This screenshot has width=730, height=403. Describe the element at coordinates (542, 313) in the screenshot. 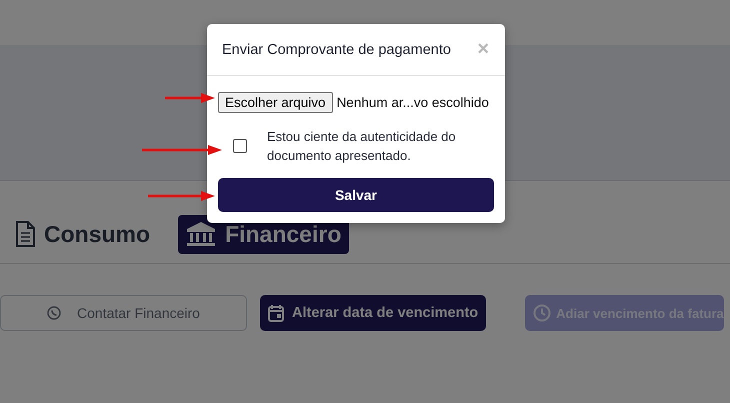

I see `clock-icon` at that location.